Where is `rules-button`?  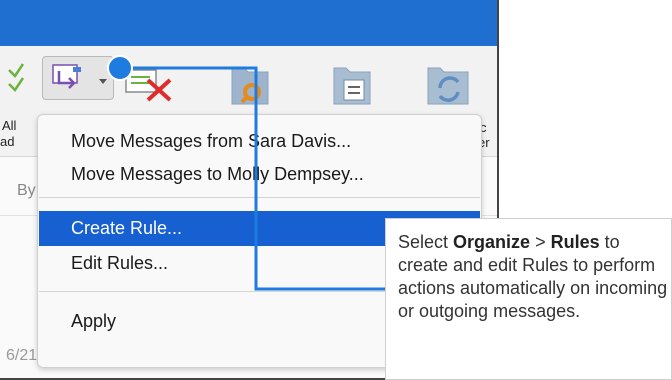
rules-button is located at coordinates (78, 78).